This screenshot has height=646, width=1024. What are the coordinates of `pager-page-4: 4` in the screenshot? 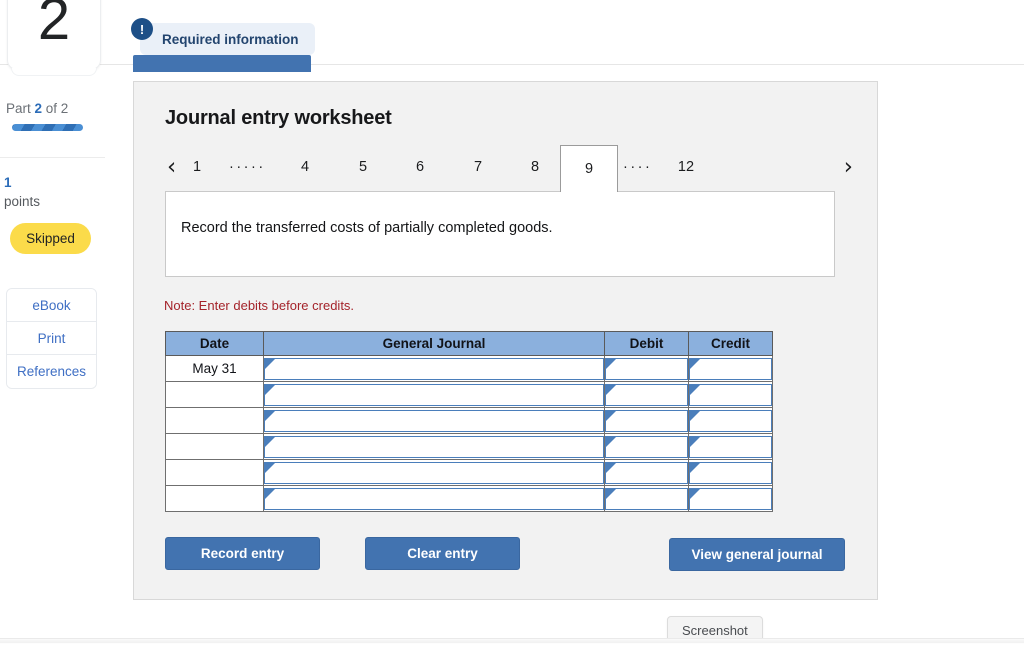 It's located at (305, 167).